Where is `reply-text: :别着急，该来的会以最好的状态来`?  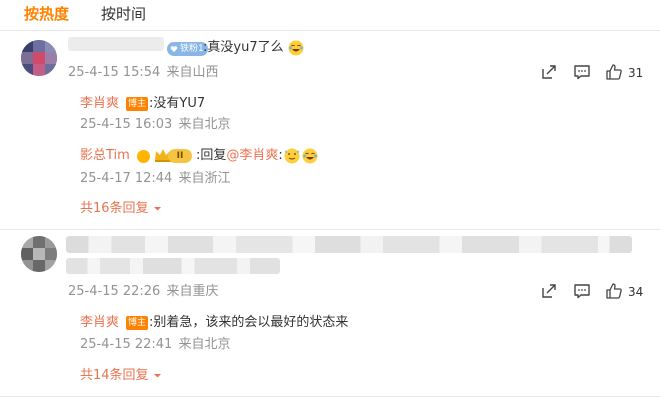
reply-text: :别着急，该来的会以最好的状态来 is located at coordinates (249, 322).